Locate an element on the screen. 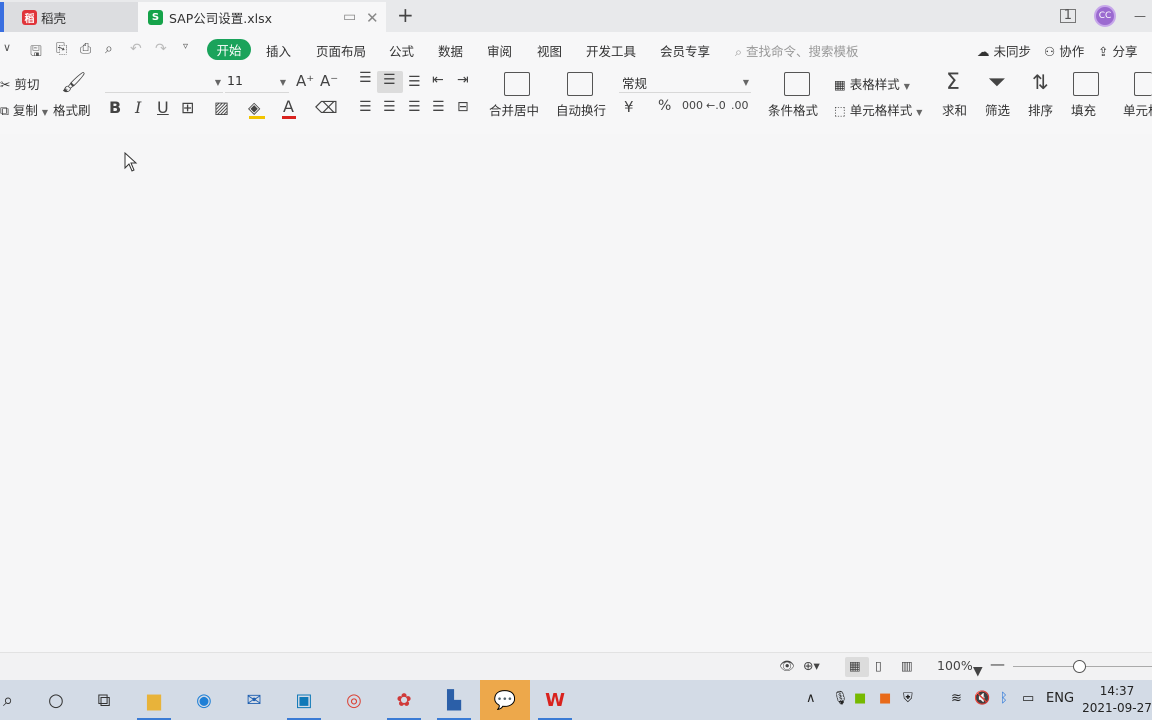 The width and height of the screenshot is (1152, 720). menu-item-formulas: 公式 is located at coordinates (401, 50).